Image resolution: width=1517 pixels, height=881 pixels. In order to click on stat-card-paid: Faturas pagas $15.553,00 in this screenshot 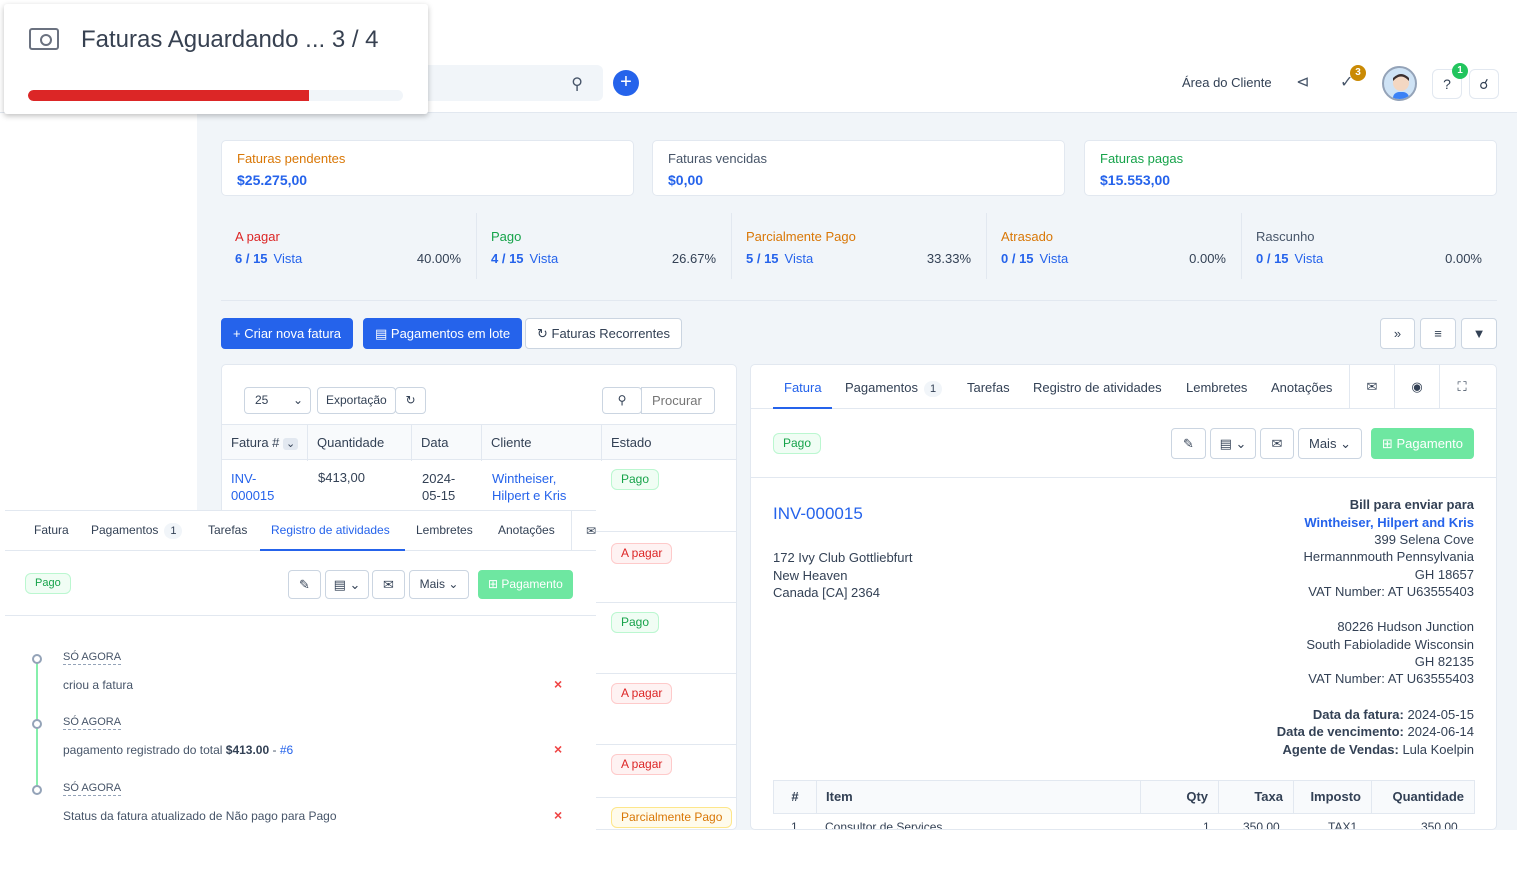, I will do `click(1290, 168)`.